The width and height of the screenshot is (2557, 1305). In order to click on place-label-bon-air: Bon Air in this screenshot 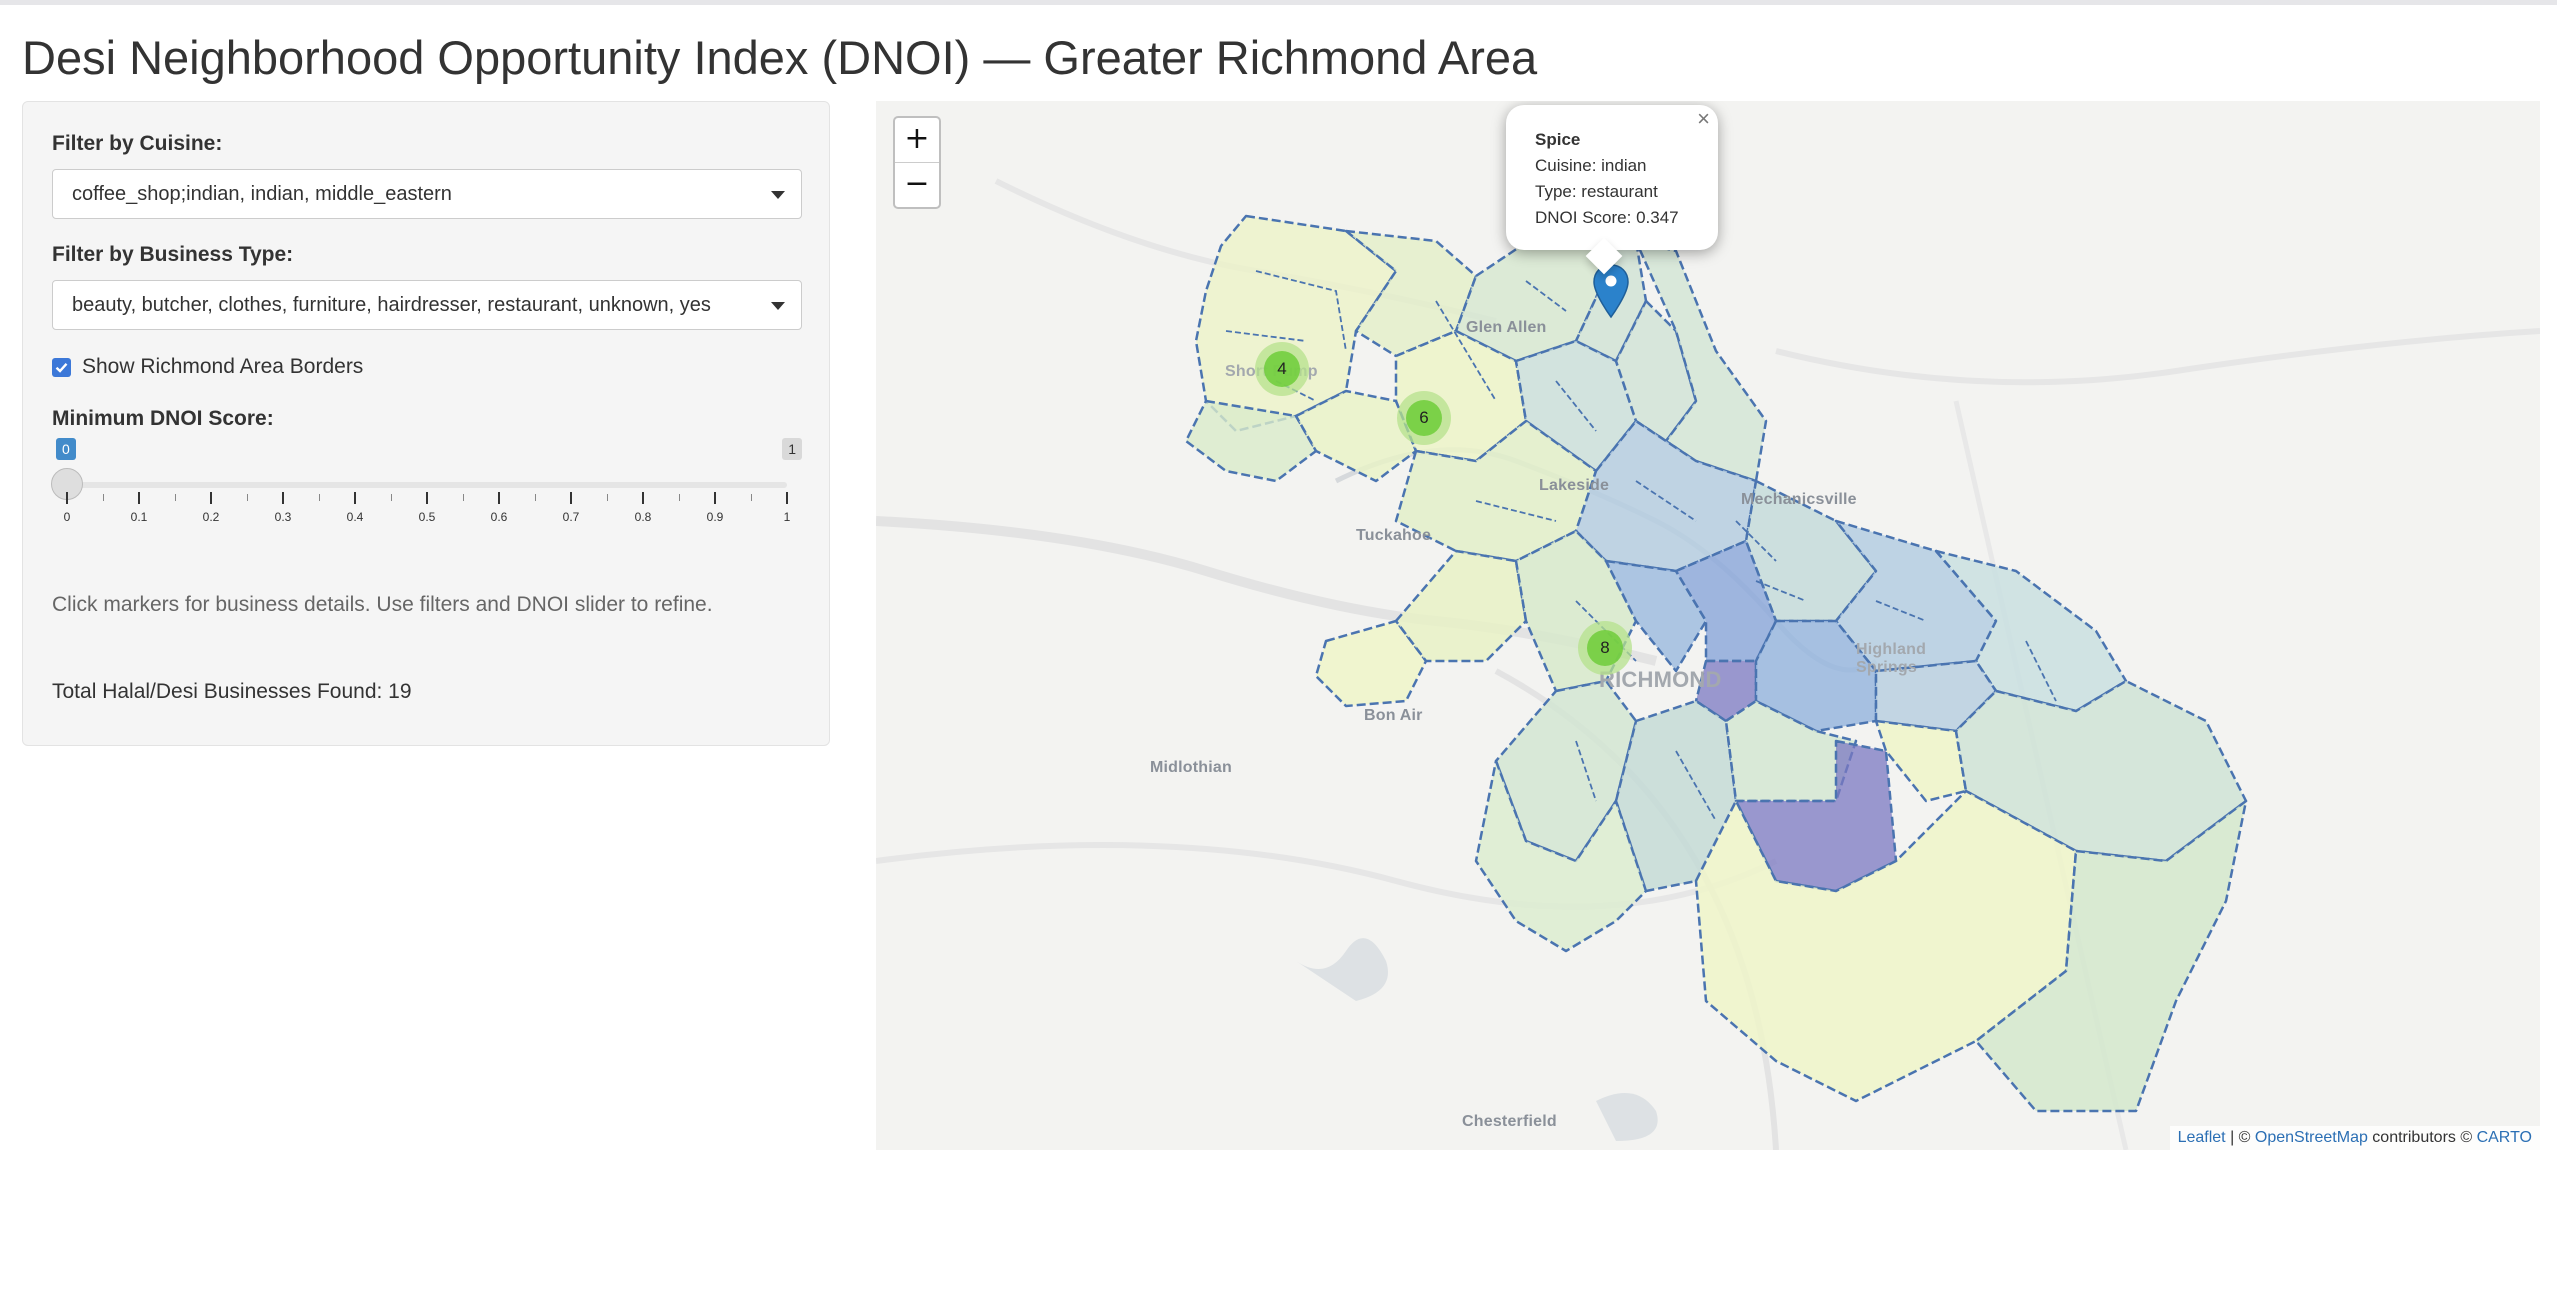, I will do `click(1393, 715)`.